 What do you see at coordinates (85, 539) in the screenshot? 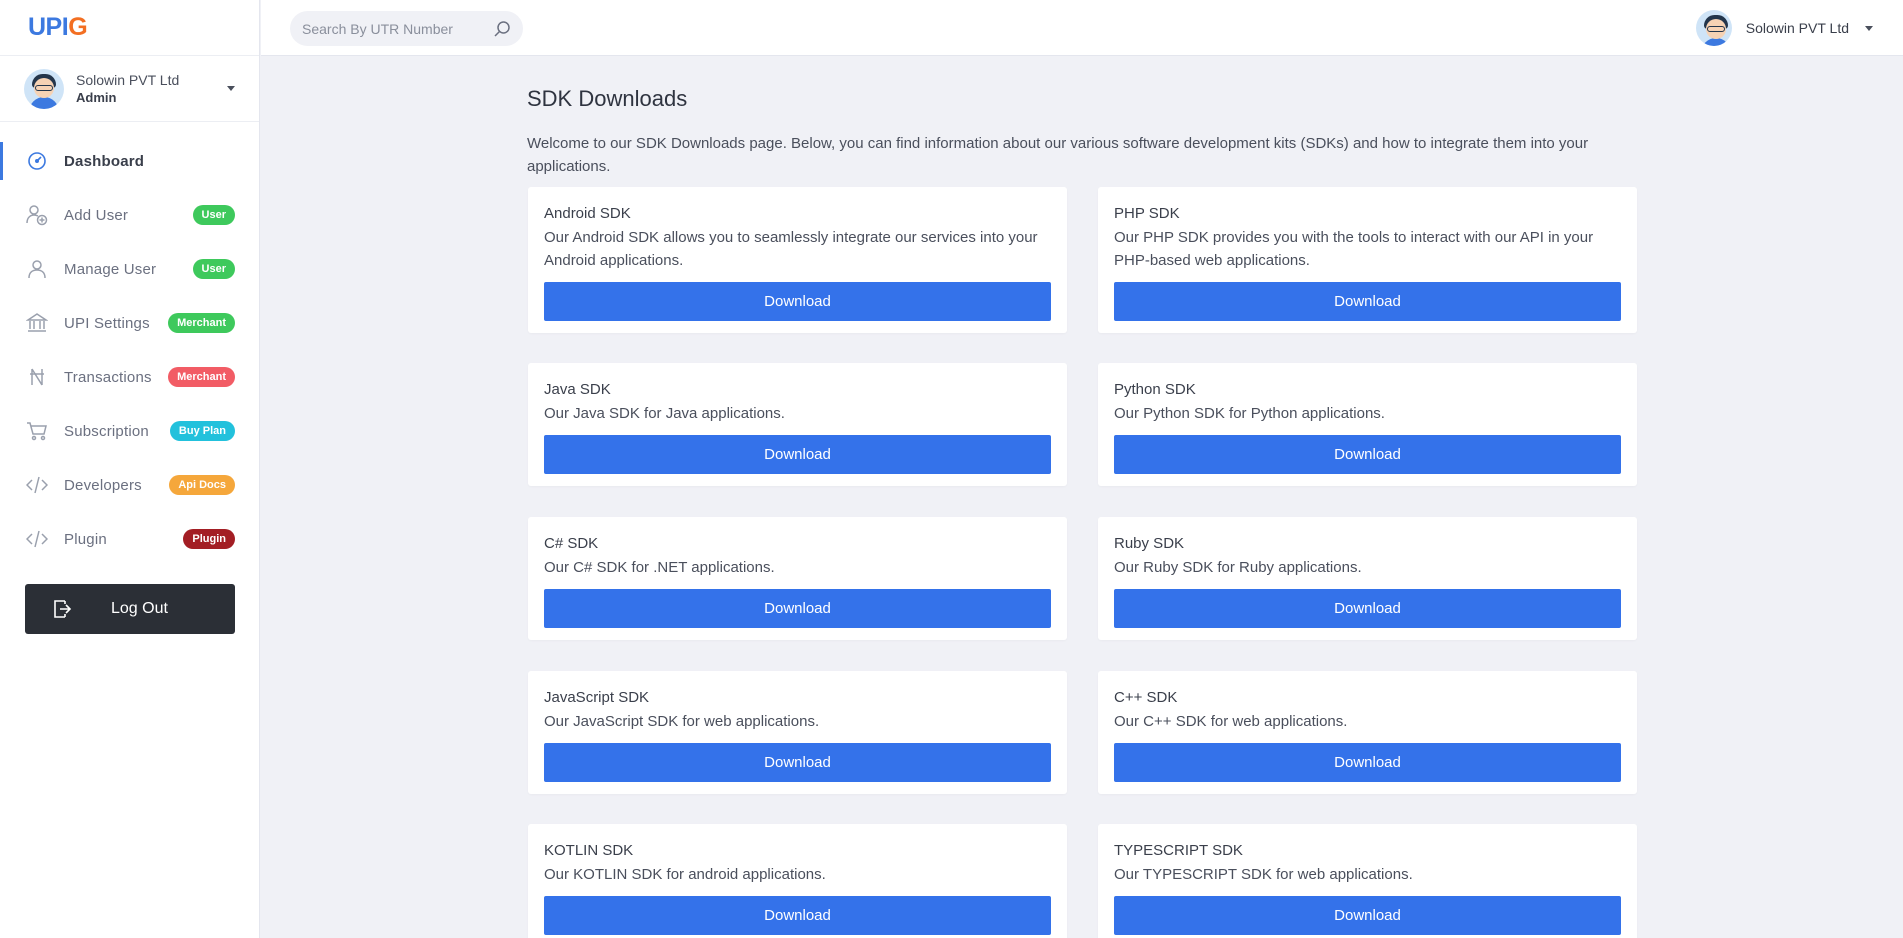
I see `sidebar-item-label: Plugin` at bounding box center [85, 539].